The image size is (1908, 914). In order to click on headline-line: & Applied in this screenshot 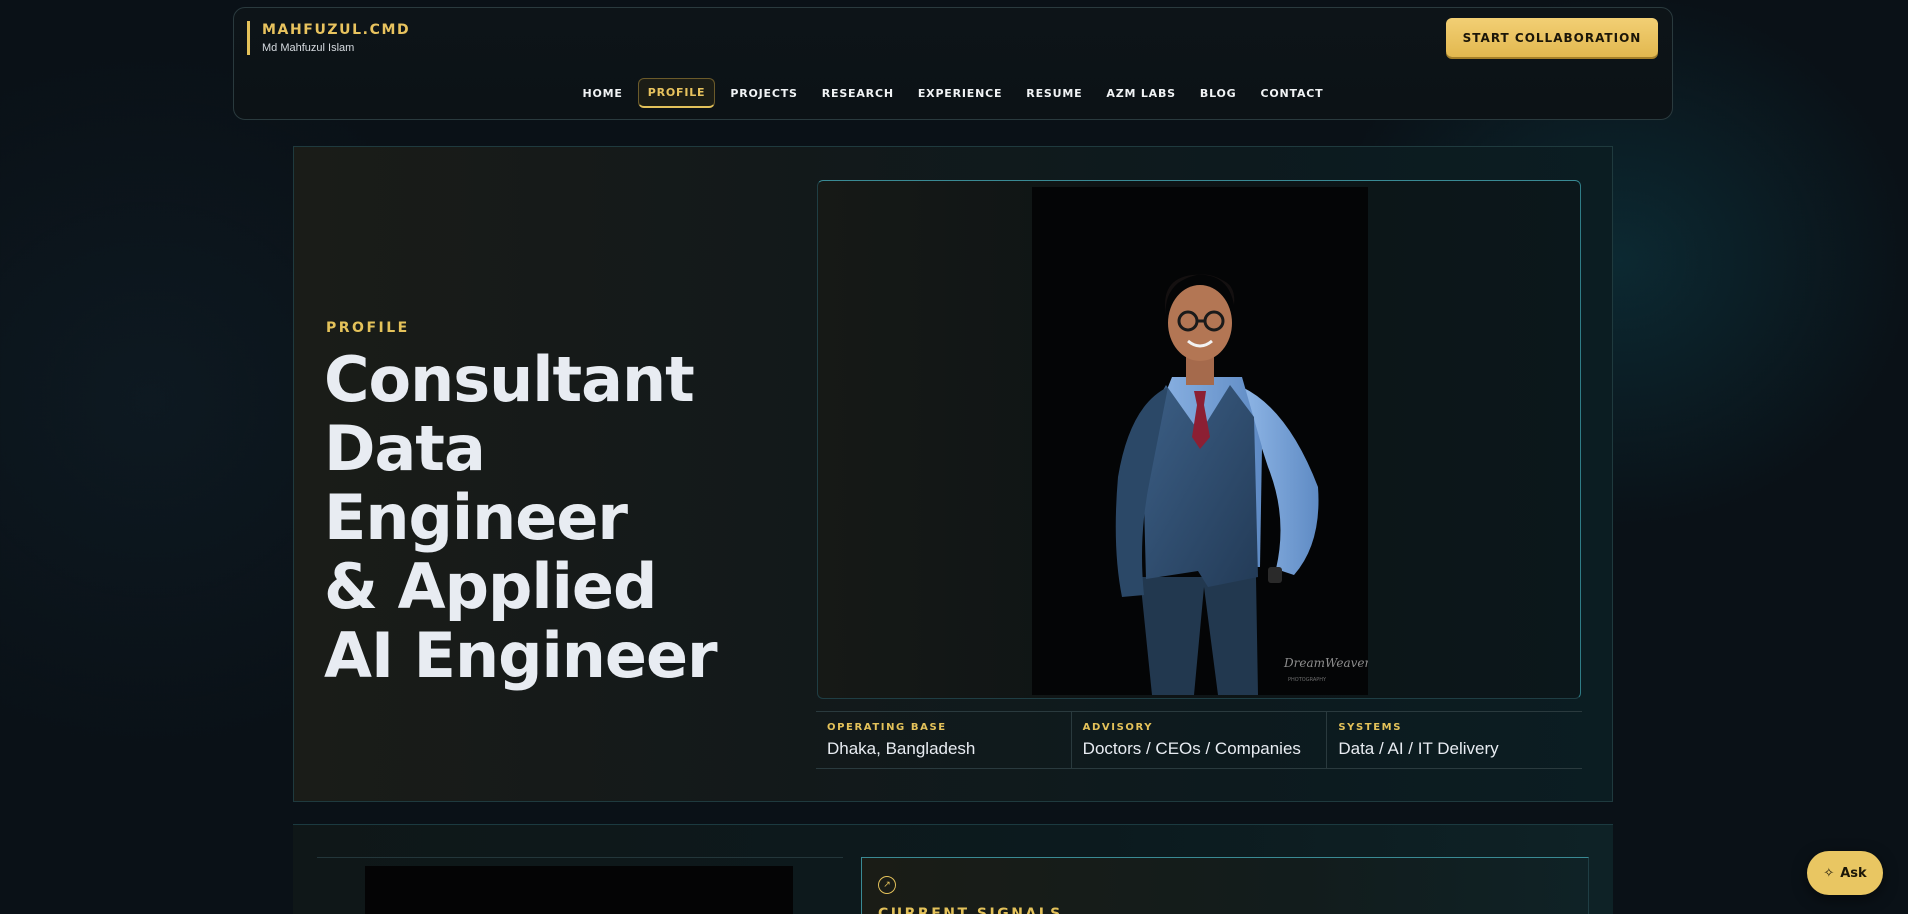, I will do `click(490, 586)`.